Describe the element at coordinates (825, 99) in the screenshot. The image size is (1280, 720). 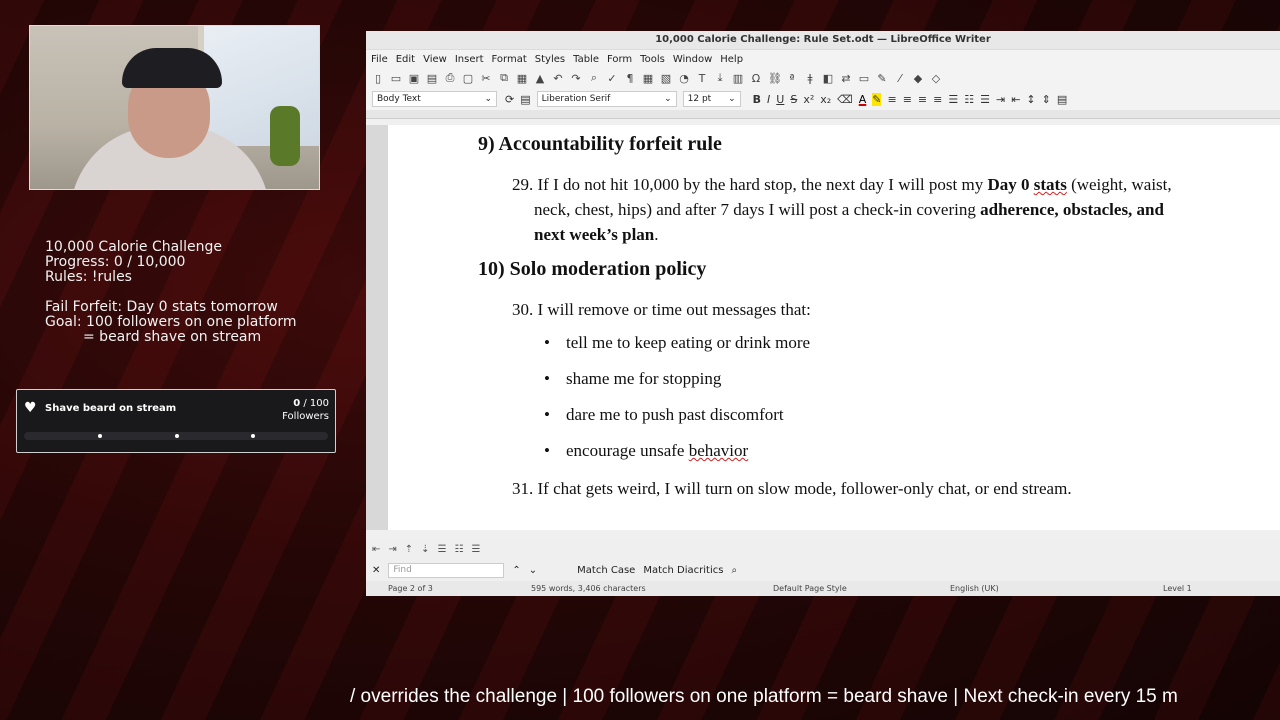
I see `subscript-icon: x₂` at that location.